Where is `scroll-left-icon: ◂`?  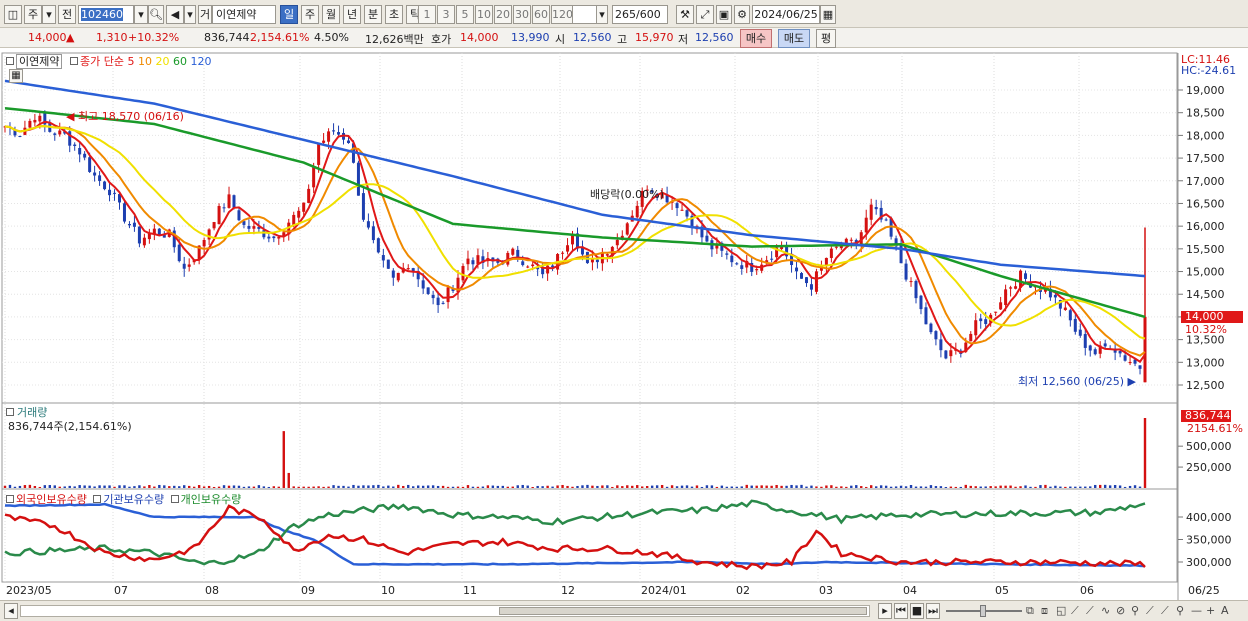 scroll-left-icon: ◂ is located at coordinates (11, 611).